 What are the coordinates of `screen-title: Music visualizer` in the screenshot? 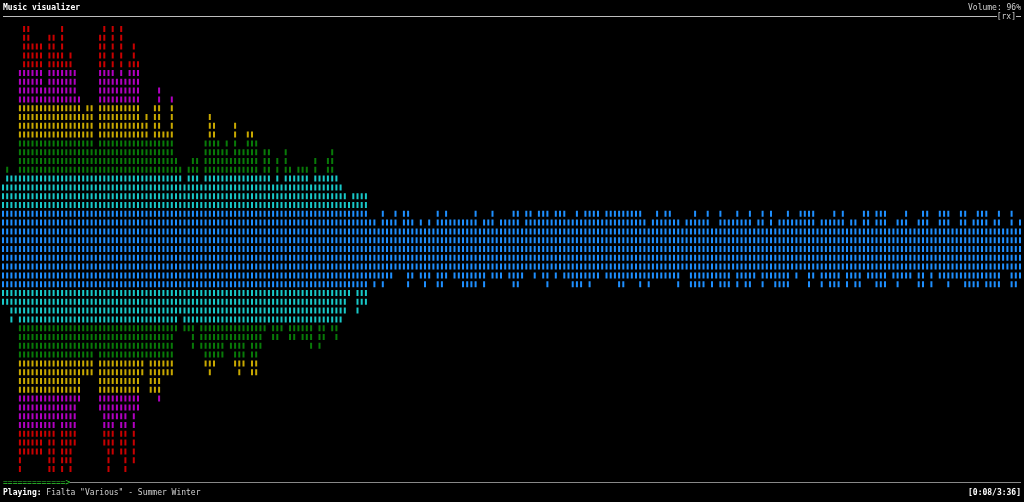 It's located at (42, 7).